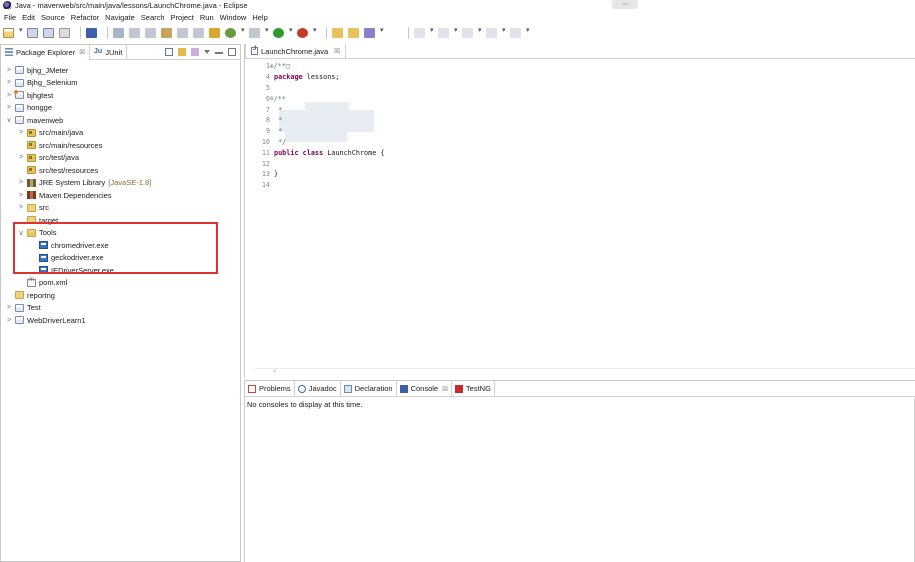 The width and height of the screenshot is (915, 562). I want to click on back-icon, so click(491, 33).